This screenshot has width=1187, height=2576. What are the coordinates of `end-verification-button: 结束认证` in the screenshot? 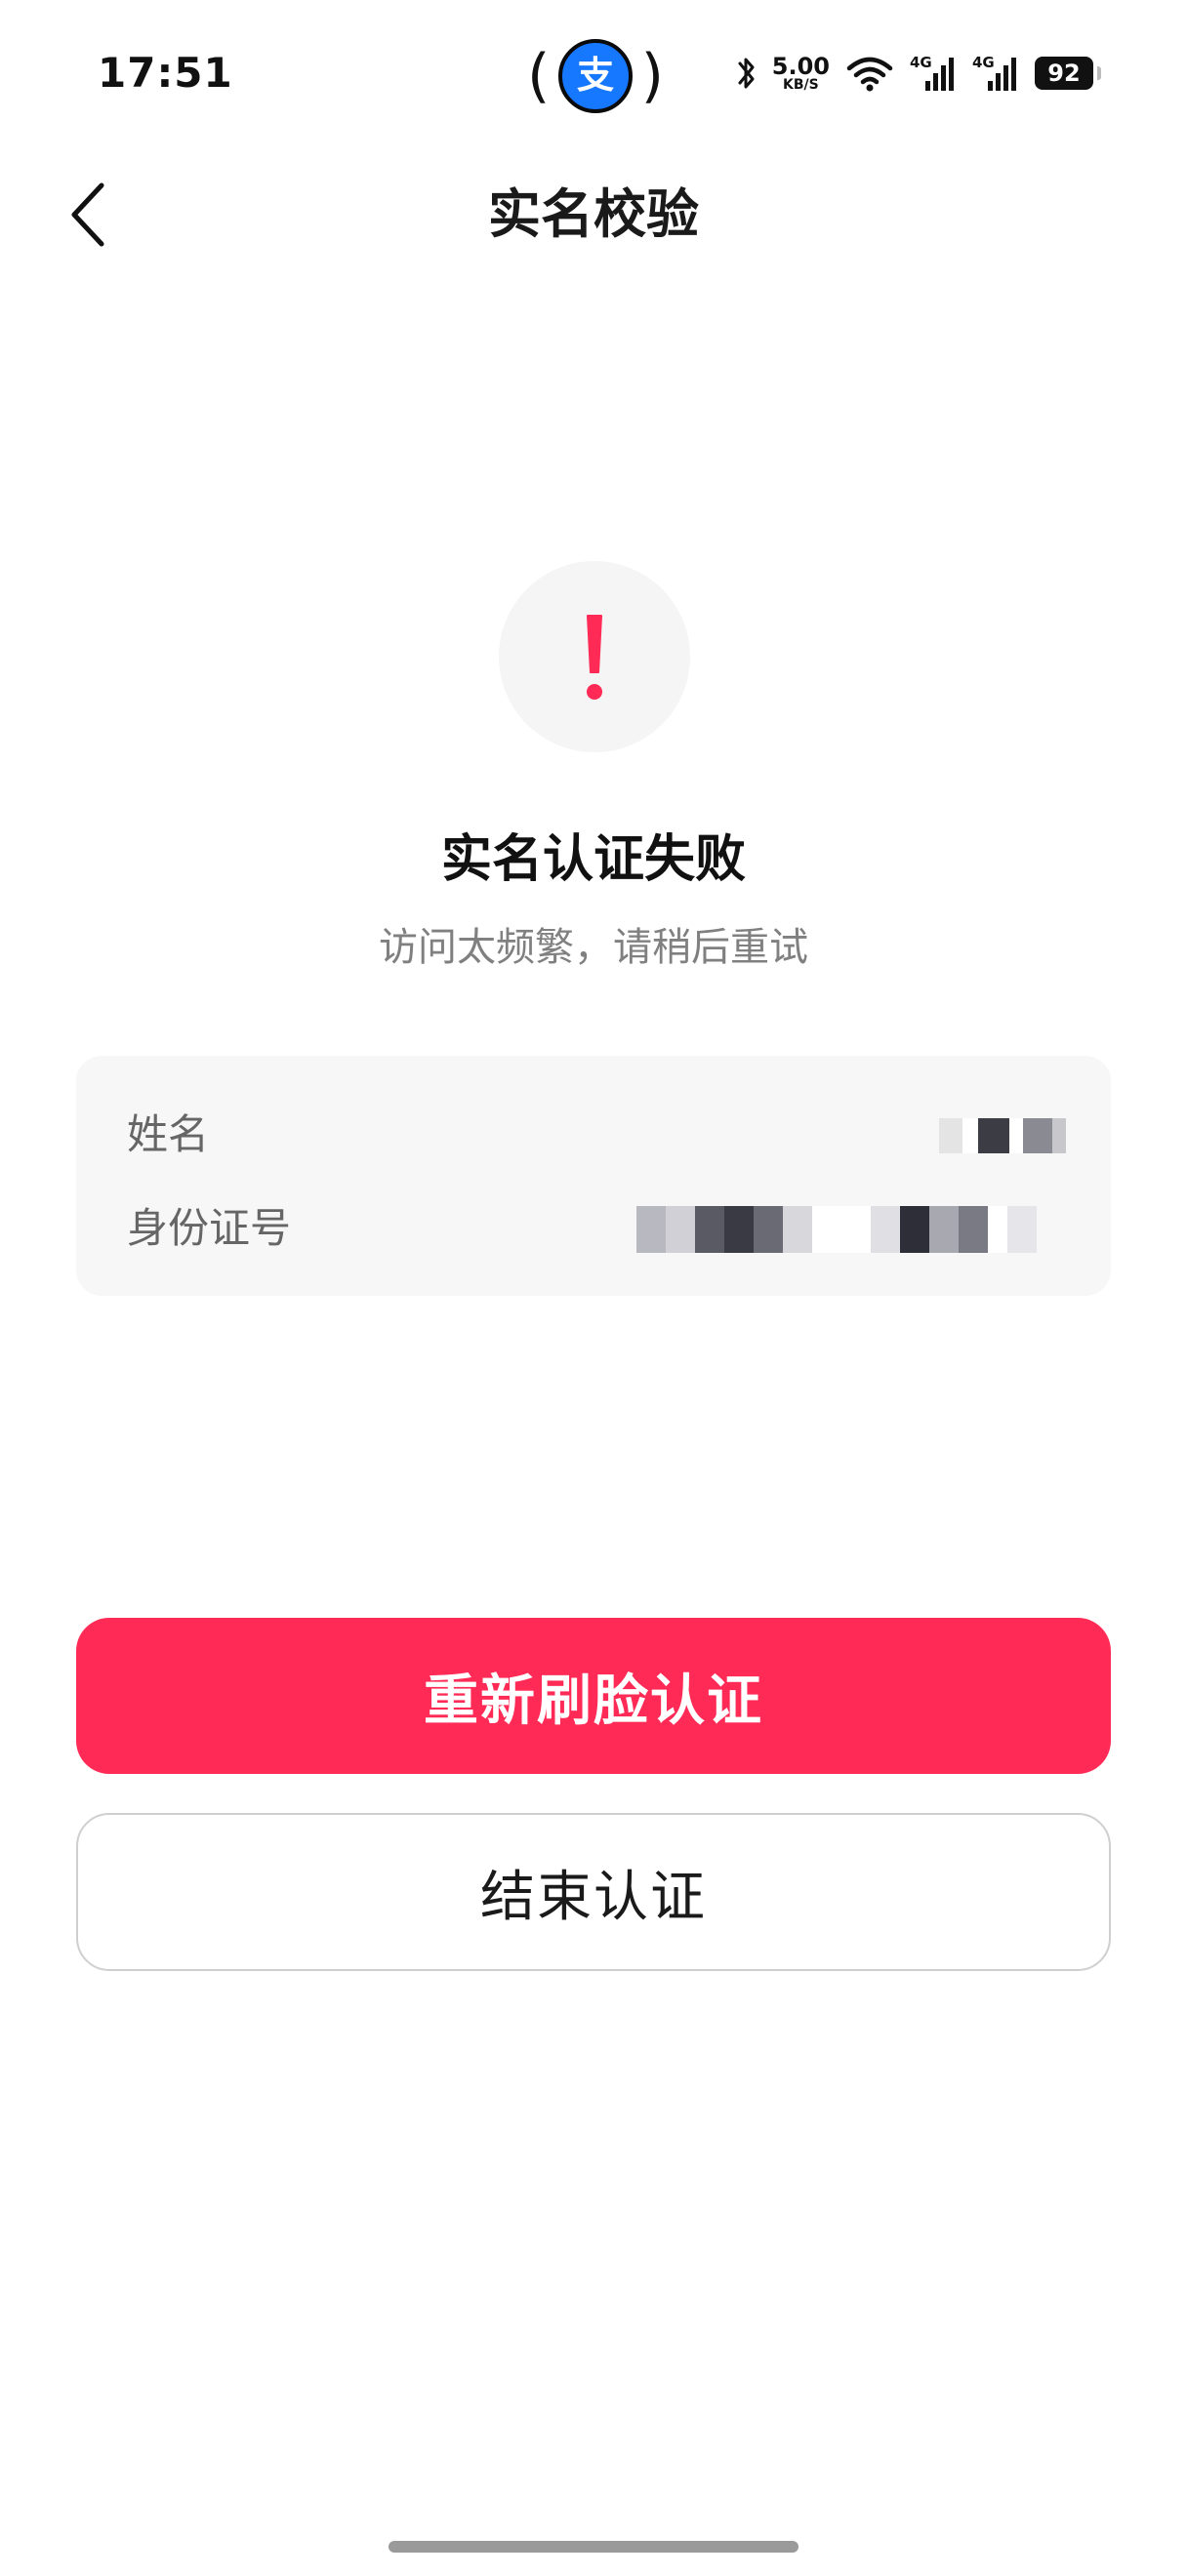 It's located at (593, 1892).